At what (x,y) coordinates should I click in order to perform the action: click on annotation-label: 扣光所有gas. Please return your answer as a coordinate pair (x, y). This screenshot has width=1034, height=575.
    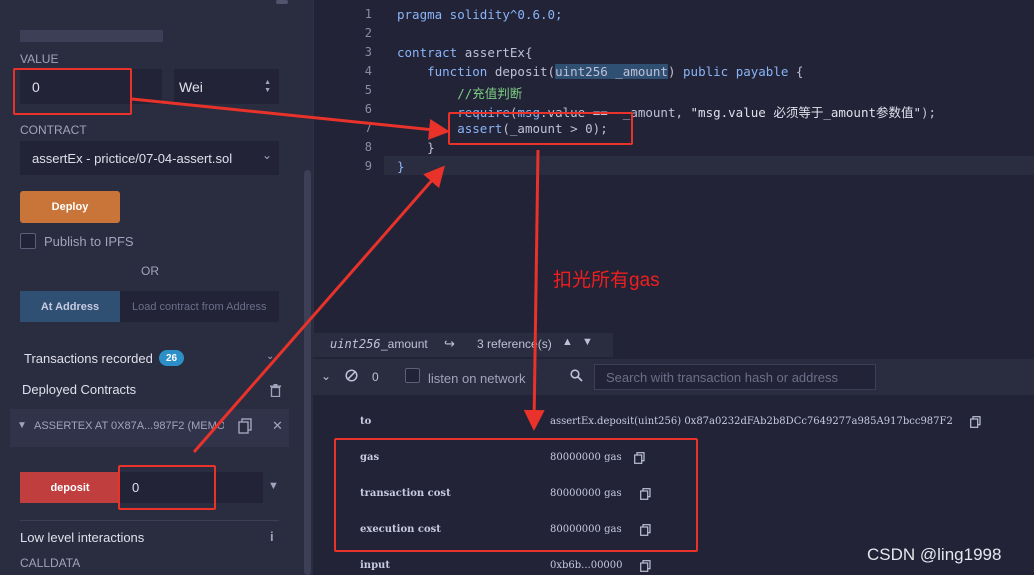
    Looking at the image, I should click on (606, 280).